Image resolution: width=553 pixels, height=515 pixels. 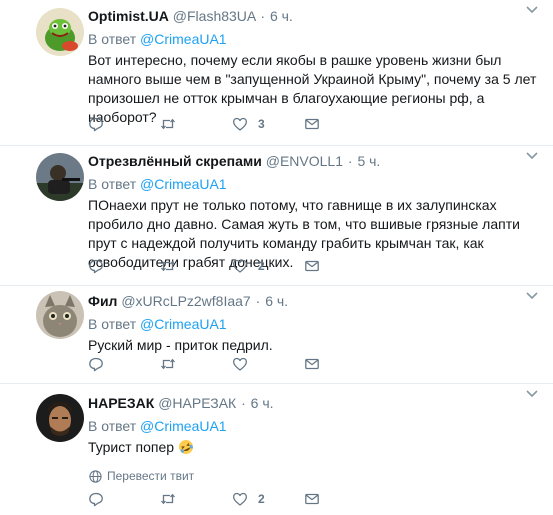 I want to click on like-button: 3, so click(x=268, y=124).